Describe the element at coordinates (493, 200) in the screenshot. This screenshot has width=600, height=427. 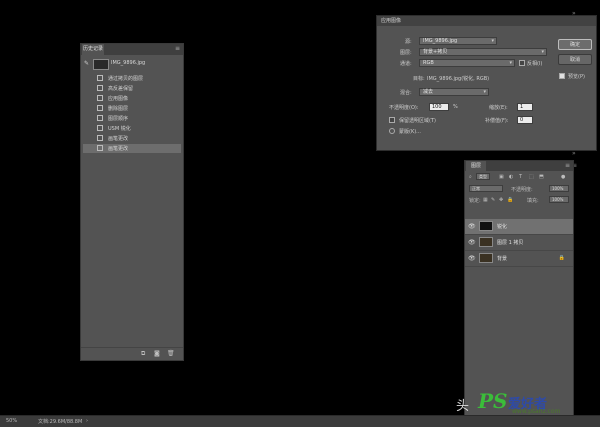
I see `lock-pixels-icon: ✎` at that location.